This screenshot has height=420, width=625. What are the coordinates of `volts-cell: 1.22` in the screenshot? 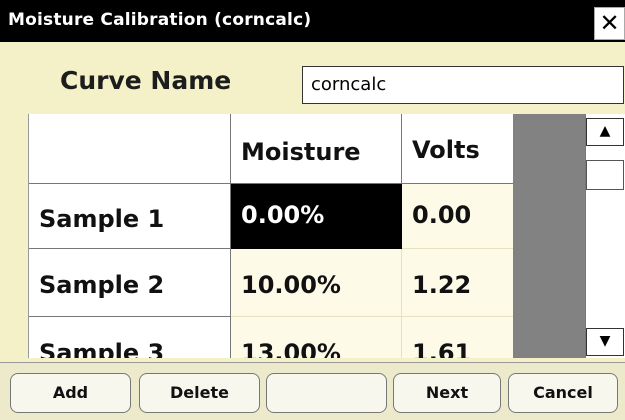 It's located at (458, 283).